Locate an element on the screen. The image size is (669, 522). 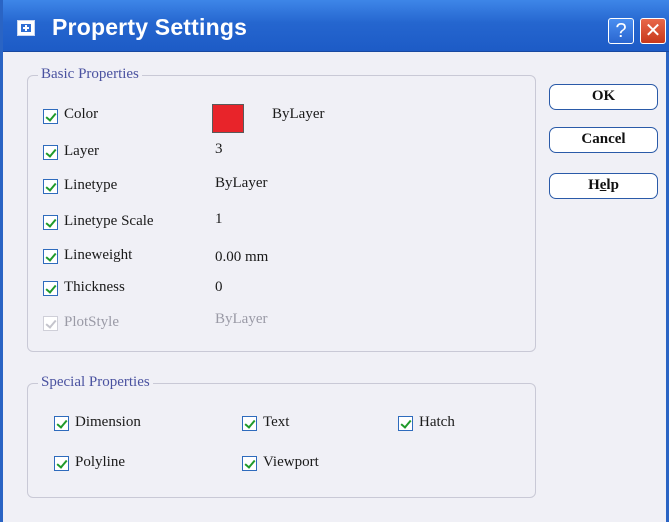
lineweight-checkbox is located at coordinates (50, 256).